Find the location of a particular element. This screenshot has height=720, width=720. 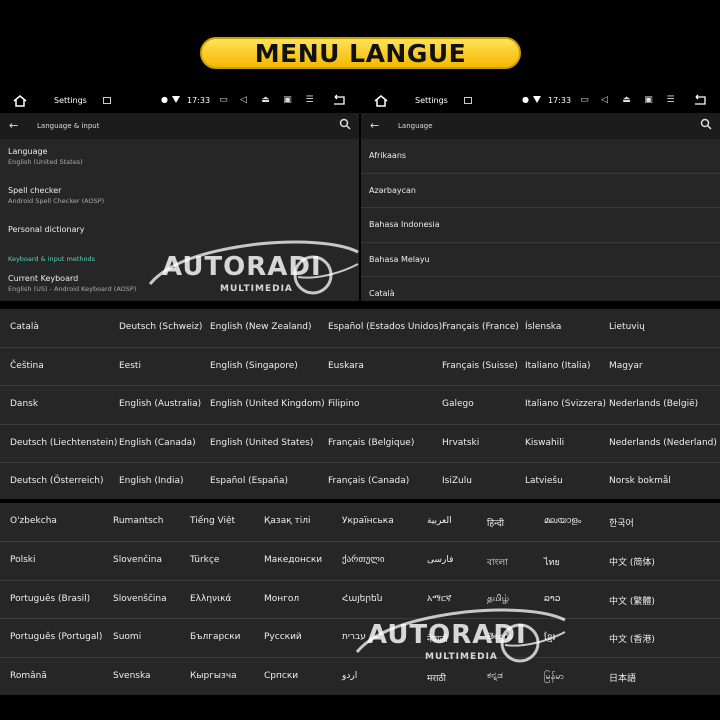

language-option: Português (Brasil) is located at coordinates (50, 599).